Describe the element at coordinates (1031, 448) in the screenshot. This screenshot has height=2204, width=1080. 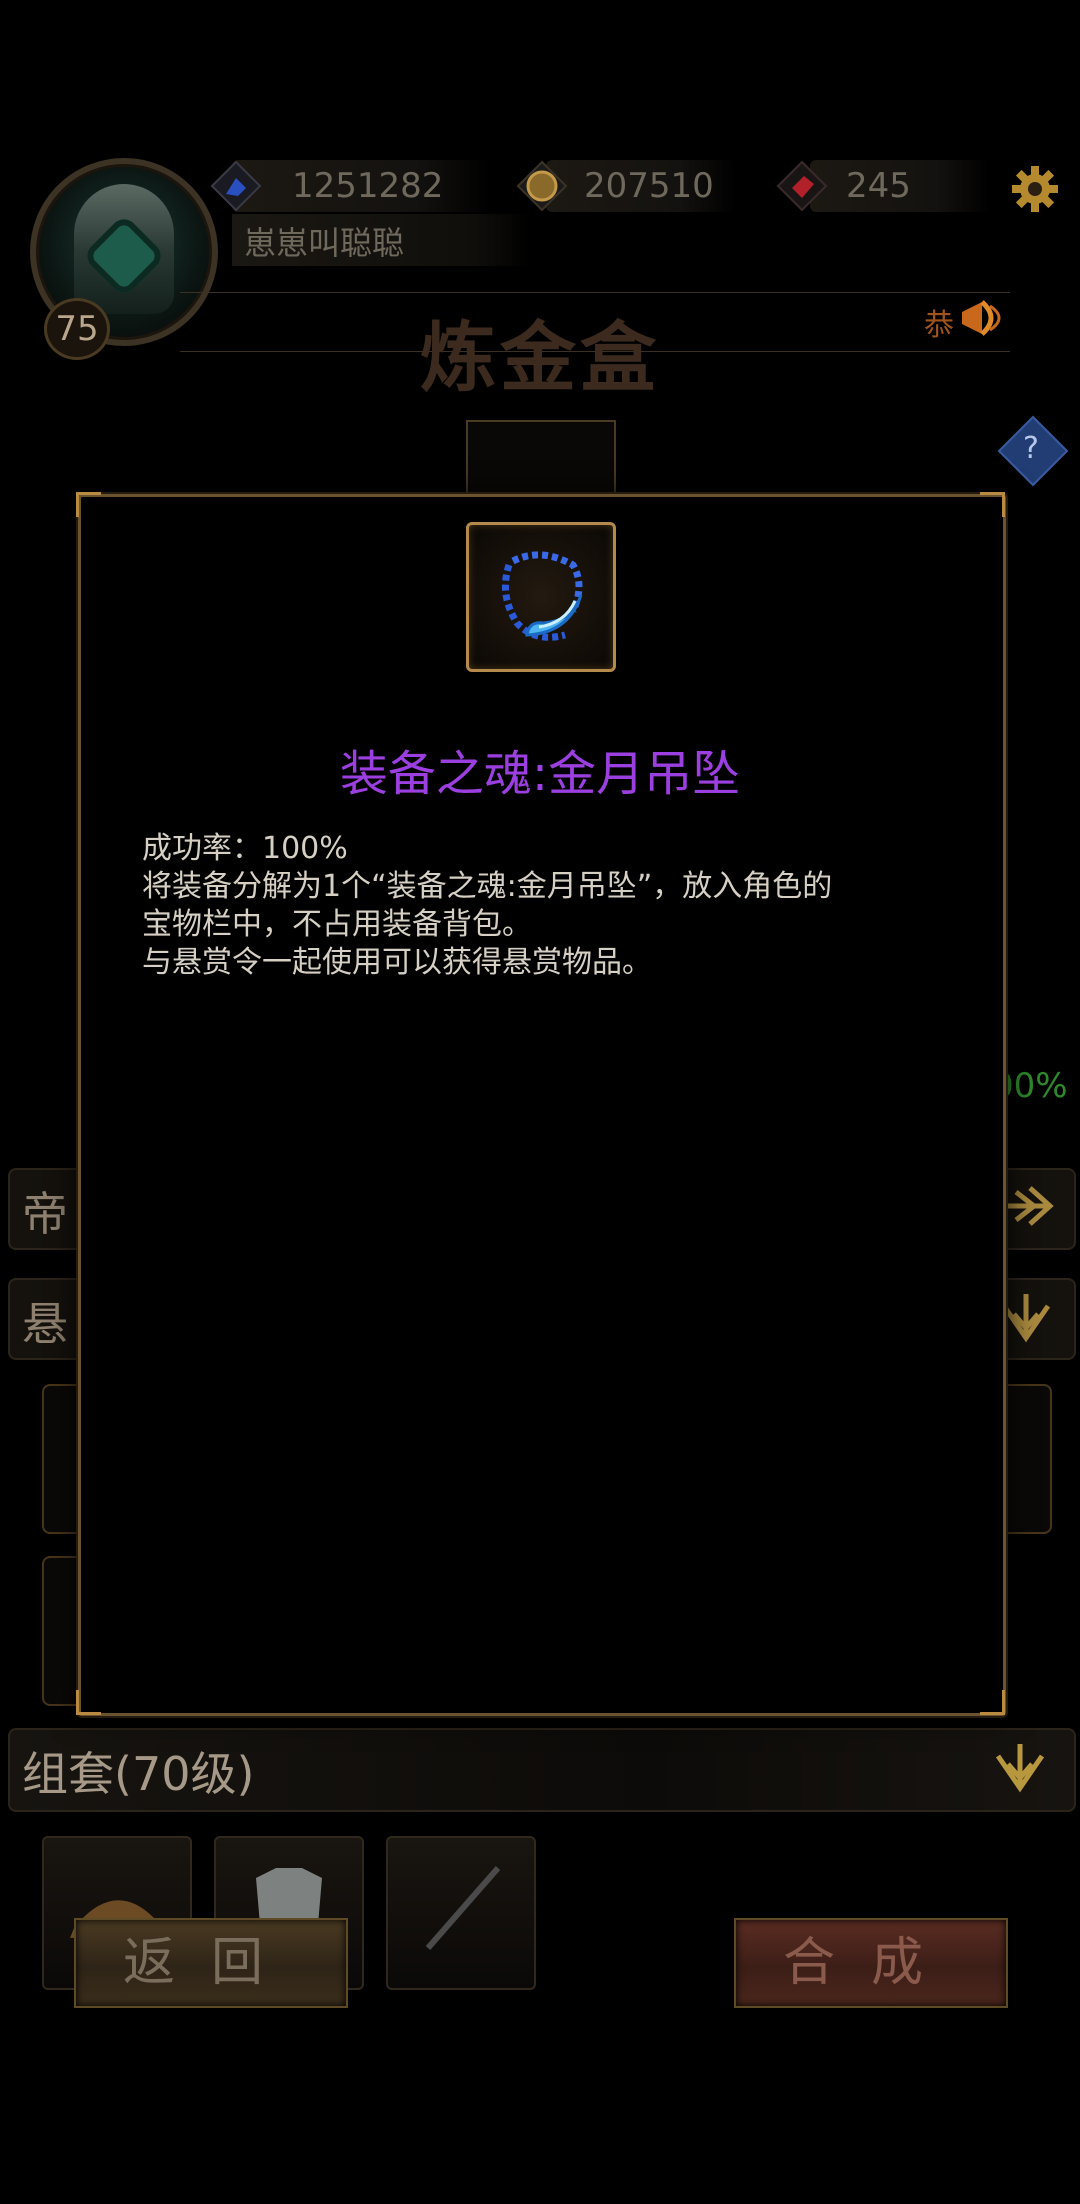
I see `help-question-mark: ?` at that location.